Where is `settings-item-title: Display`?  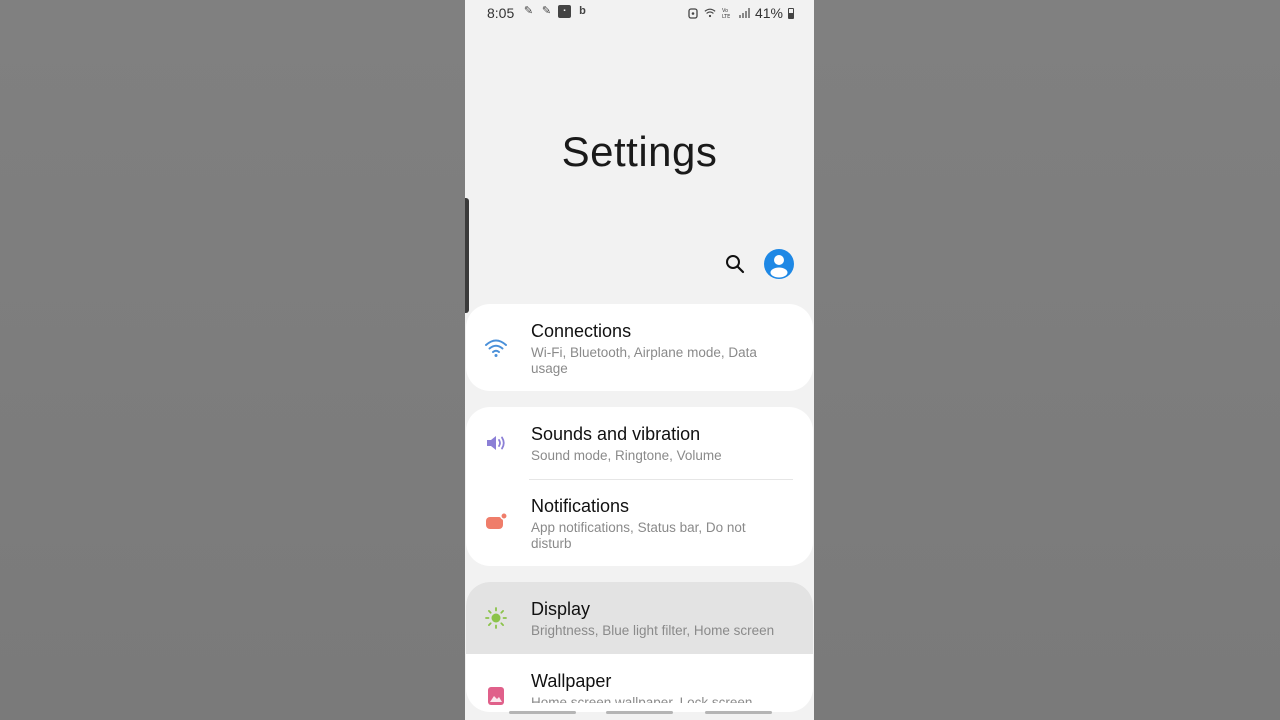
settings-item-title: Display is located at coordinates (561, 609).